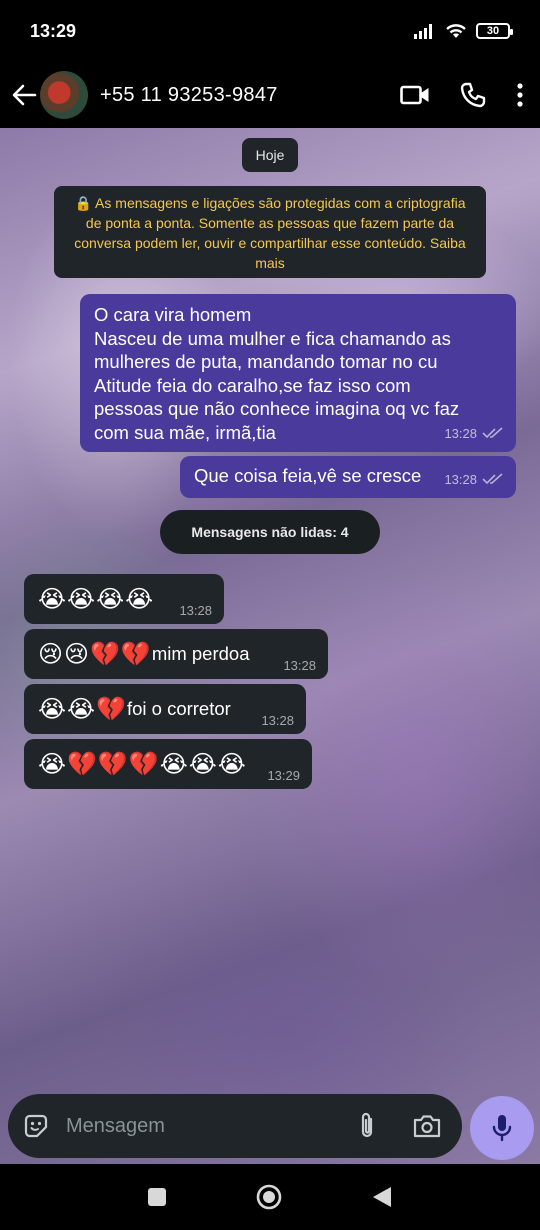  What do you see at coordinates (367, 1126) in the screenshot?
I see `attach-icon` at bounding box center [367, 1126].